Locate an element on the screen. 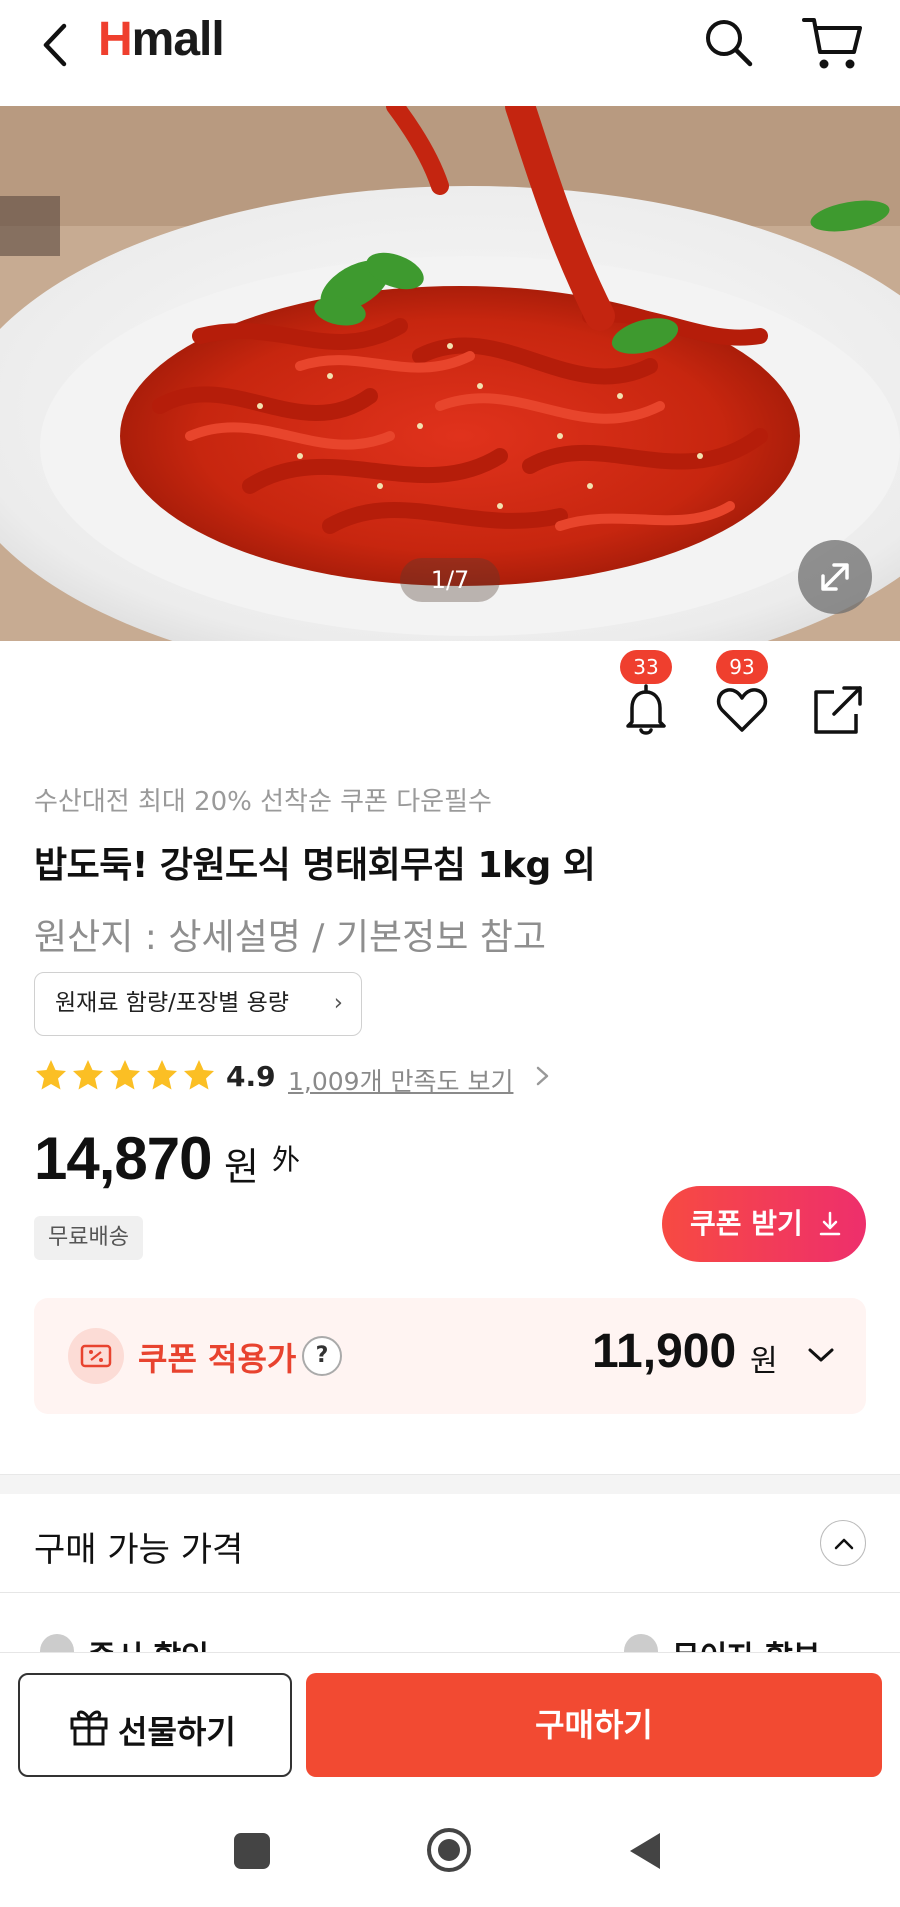 The height and width of the screenshot is (1907, 900). system-nav-bar is located at coordinates (450, 1842).